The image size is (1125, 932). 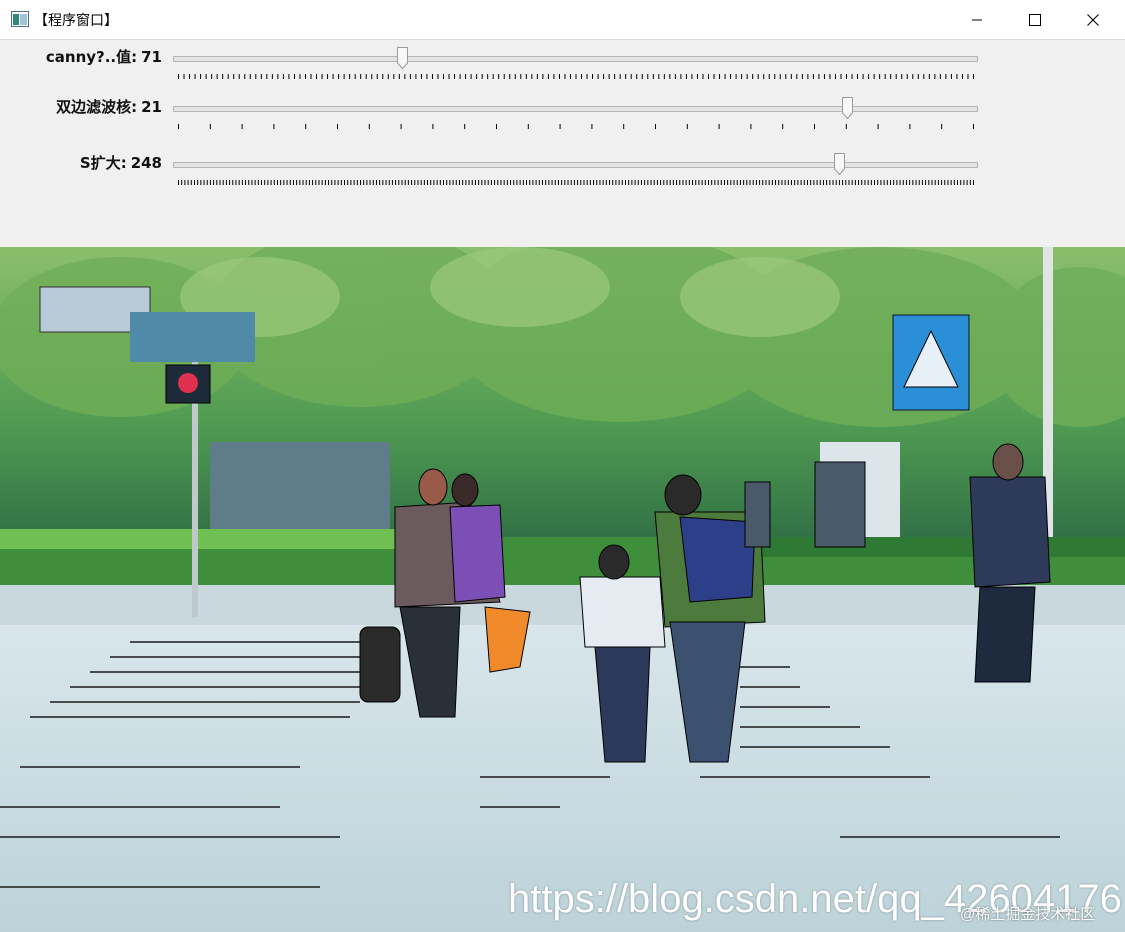 What do you see at coordinates (109, 107) in the screenshot?
I see `trackbar-label: 双边滤波核: 21` at bounding box center [109, 107].